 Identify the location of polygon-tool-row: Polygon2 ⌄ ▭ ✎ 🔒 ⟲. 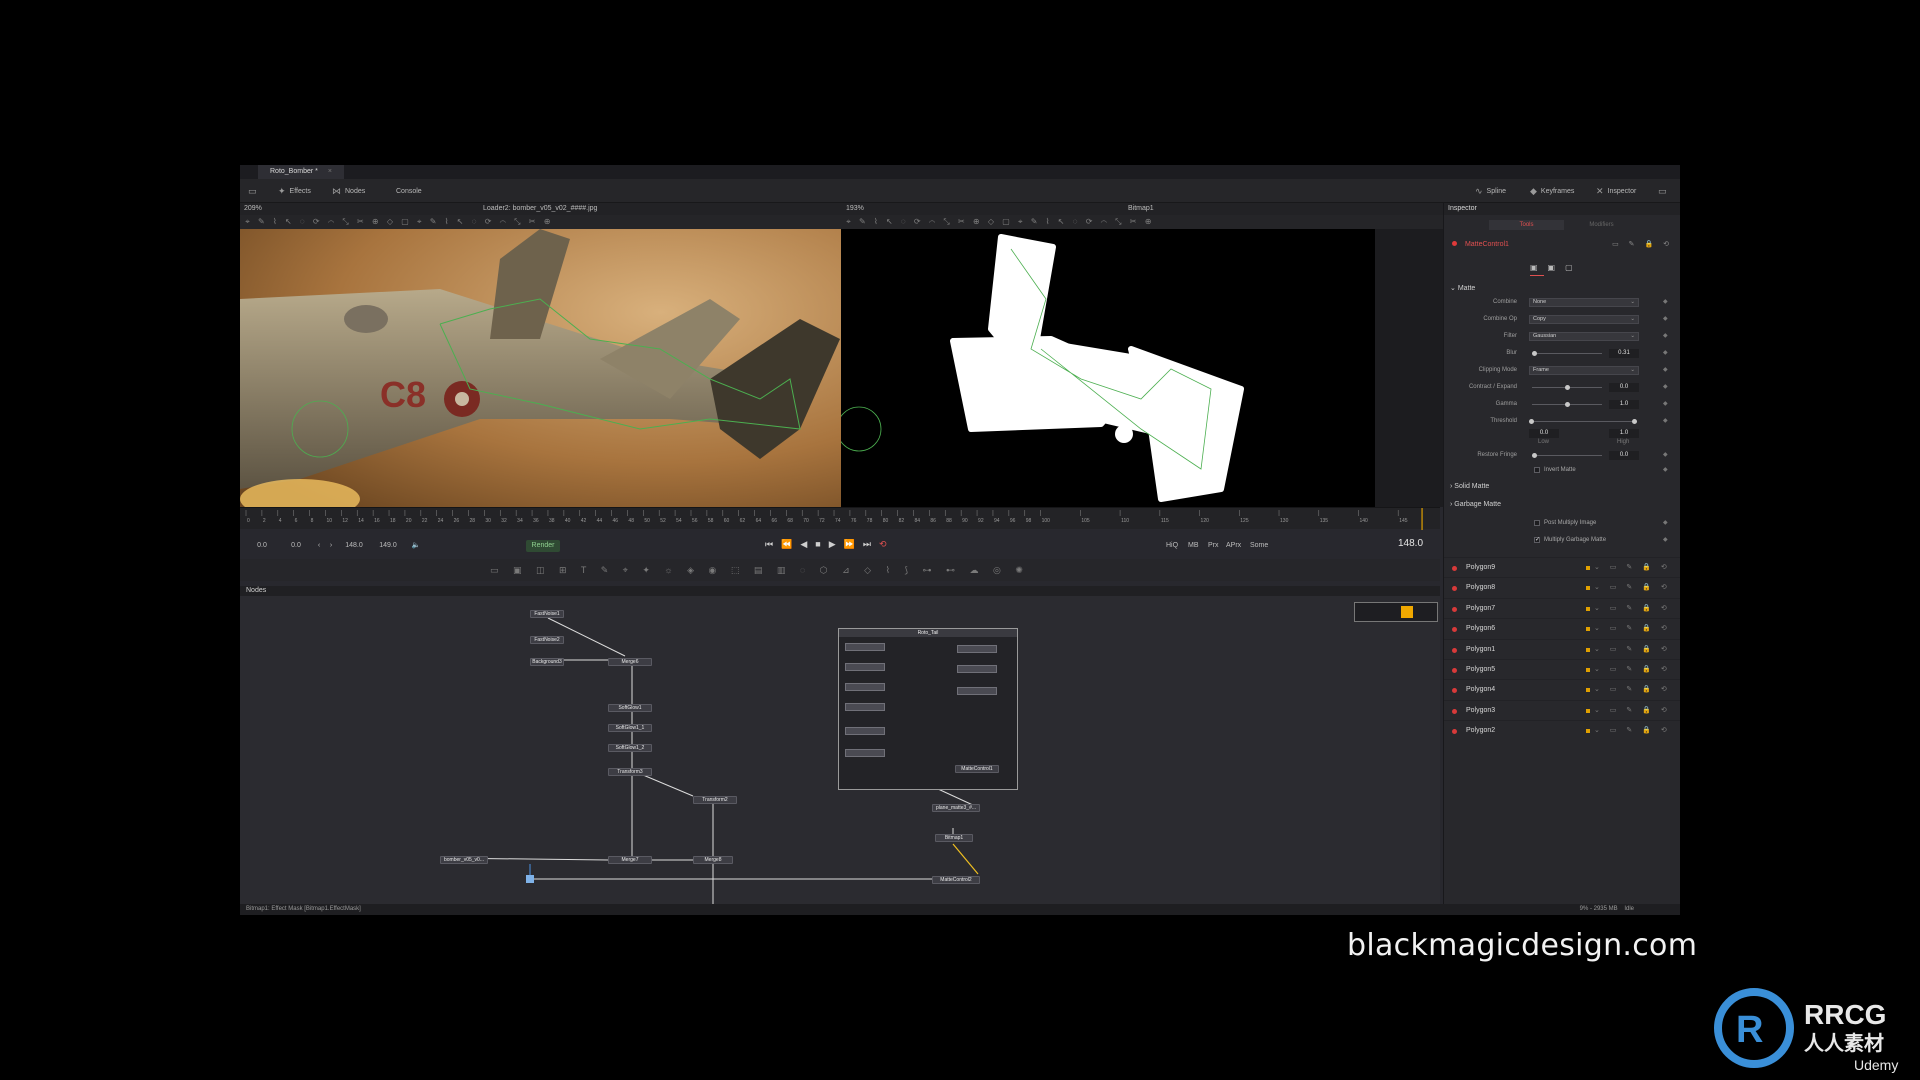
(1562, 730).